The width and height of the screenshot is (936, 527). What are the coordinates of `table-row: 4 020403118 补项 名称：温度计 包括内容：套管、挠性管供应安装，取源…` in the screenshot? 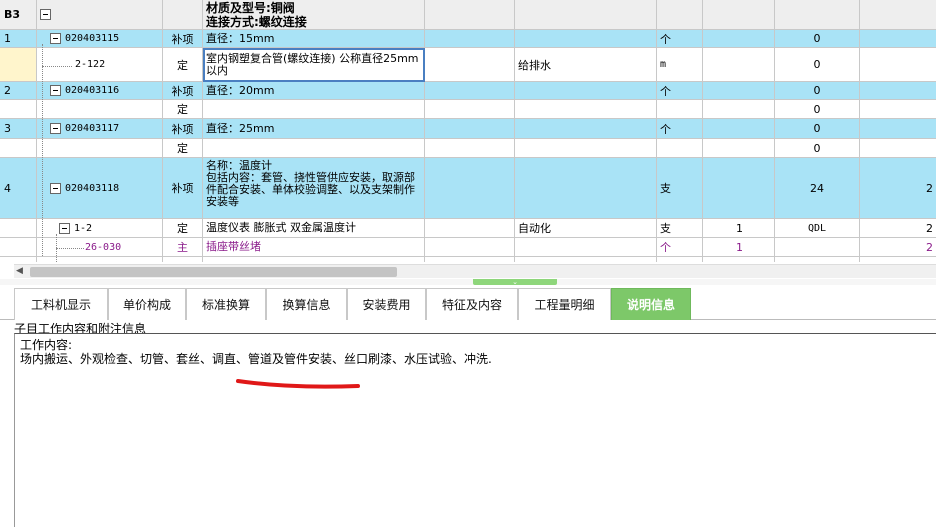 It's located at (468, 188).